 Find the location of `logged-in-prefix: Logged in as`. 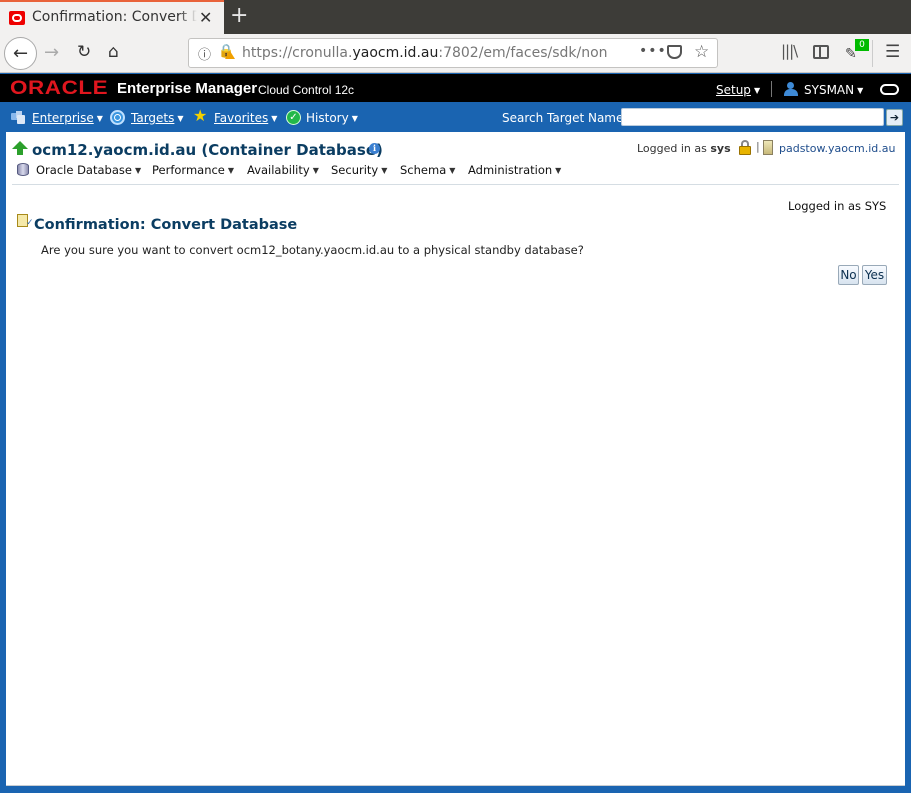

logged-in-prefix: Logged in as is located at coordinates (672, 148).